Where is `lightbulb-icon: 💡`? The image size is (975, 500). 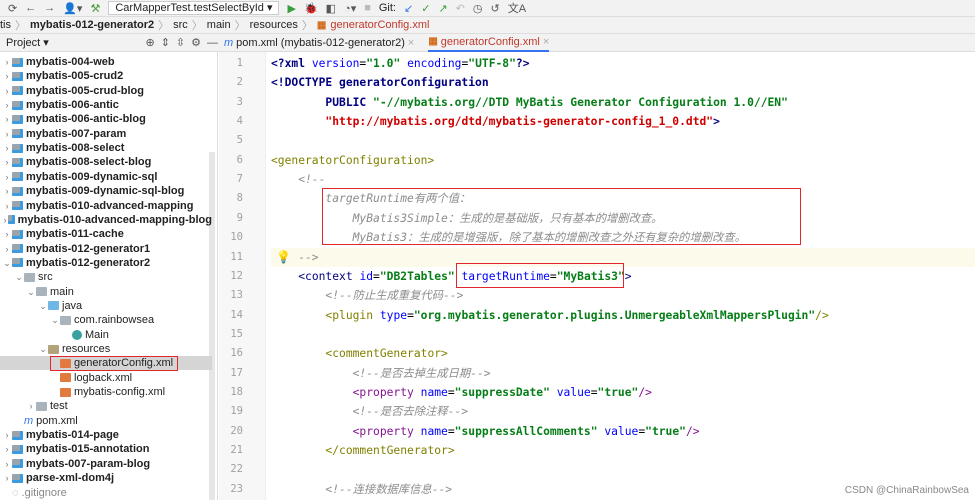 lightbulb-icon: 💡 is located at coordinates (283, 257).